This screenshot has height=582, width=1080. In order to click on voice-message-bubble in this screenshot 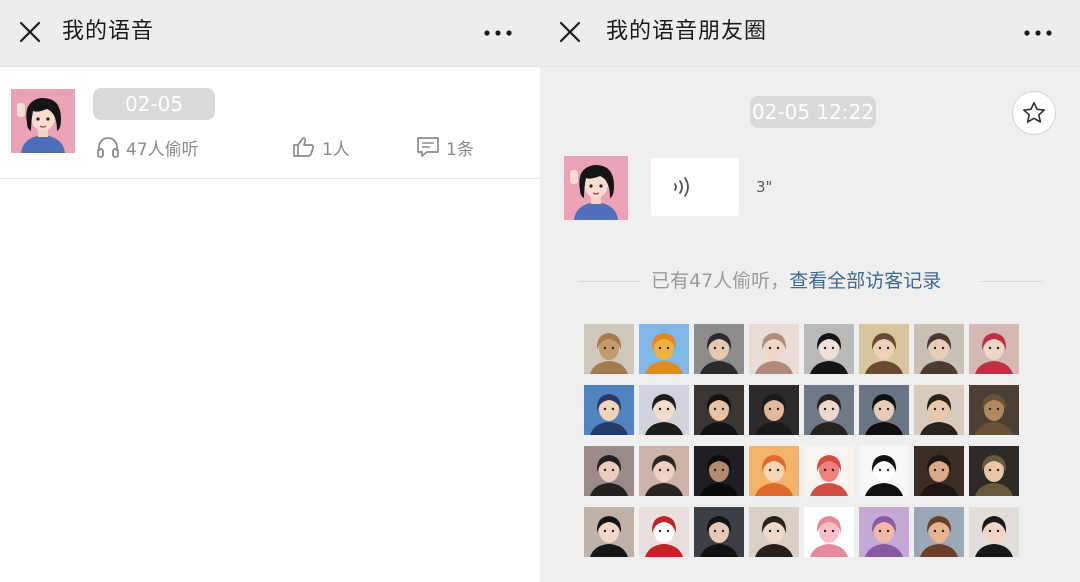, I will do `click(695, 187)`.